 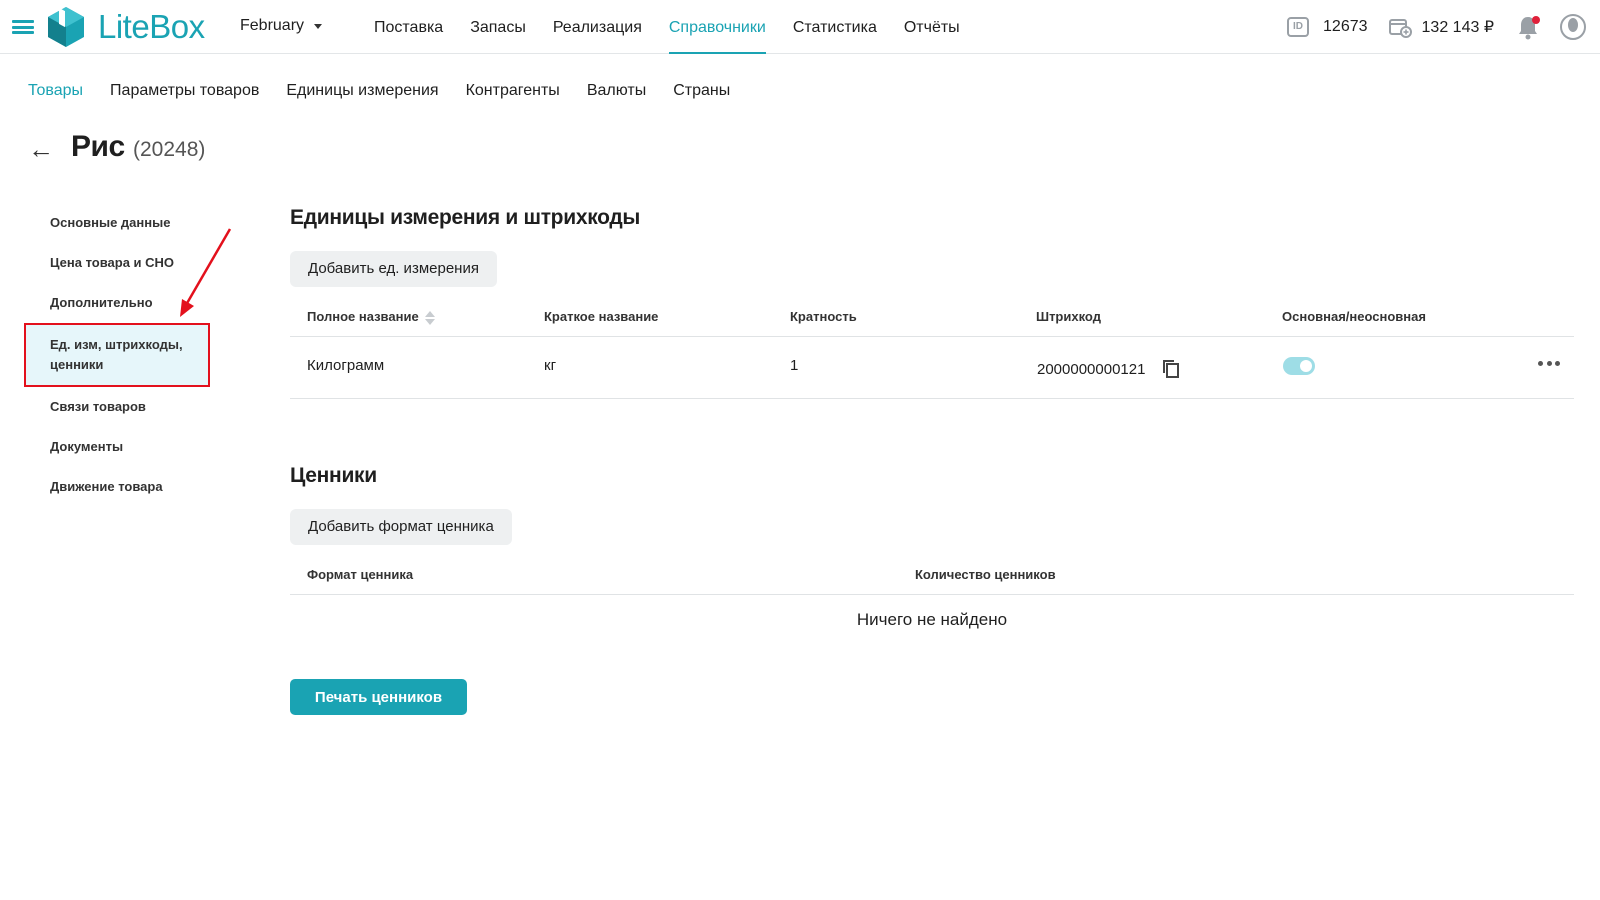 I want to click on column-header-short-name: Краткое название, so click(x=601, y=316).